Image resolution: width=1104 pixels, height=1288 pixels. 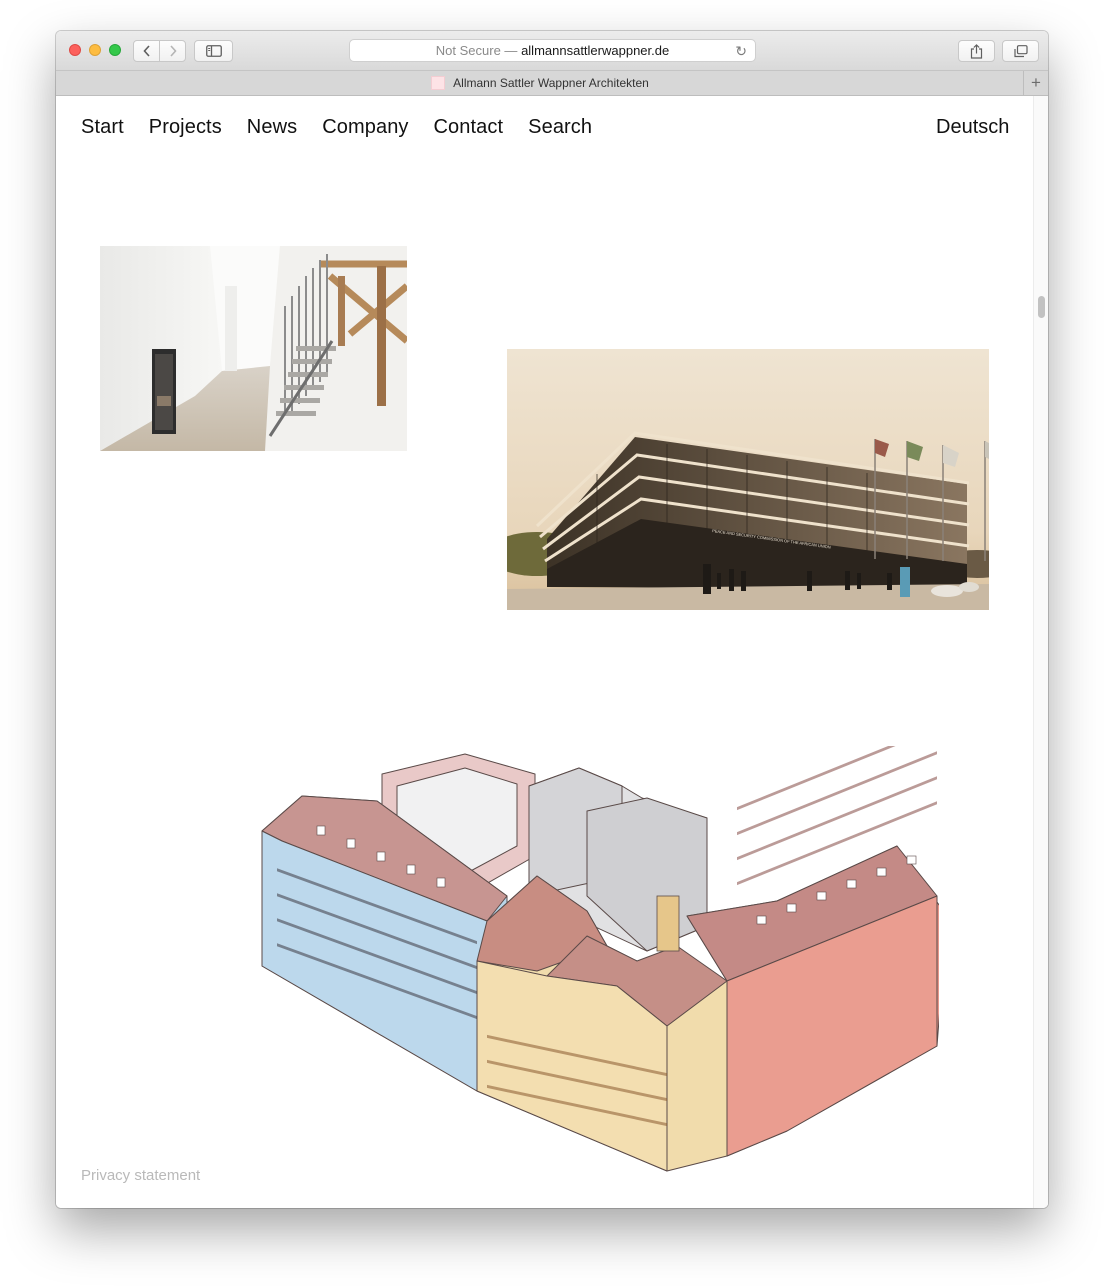 I want to click on address-domain: allmannsattlerwappner.de, so click(x=595, y=50).